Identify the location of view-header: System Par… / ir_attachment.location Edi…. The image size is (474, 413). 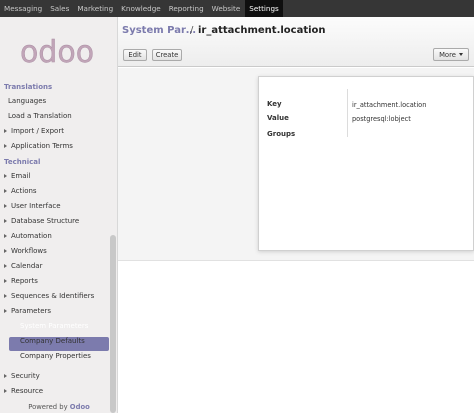
(296, 42).